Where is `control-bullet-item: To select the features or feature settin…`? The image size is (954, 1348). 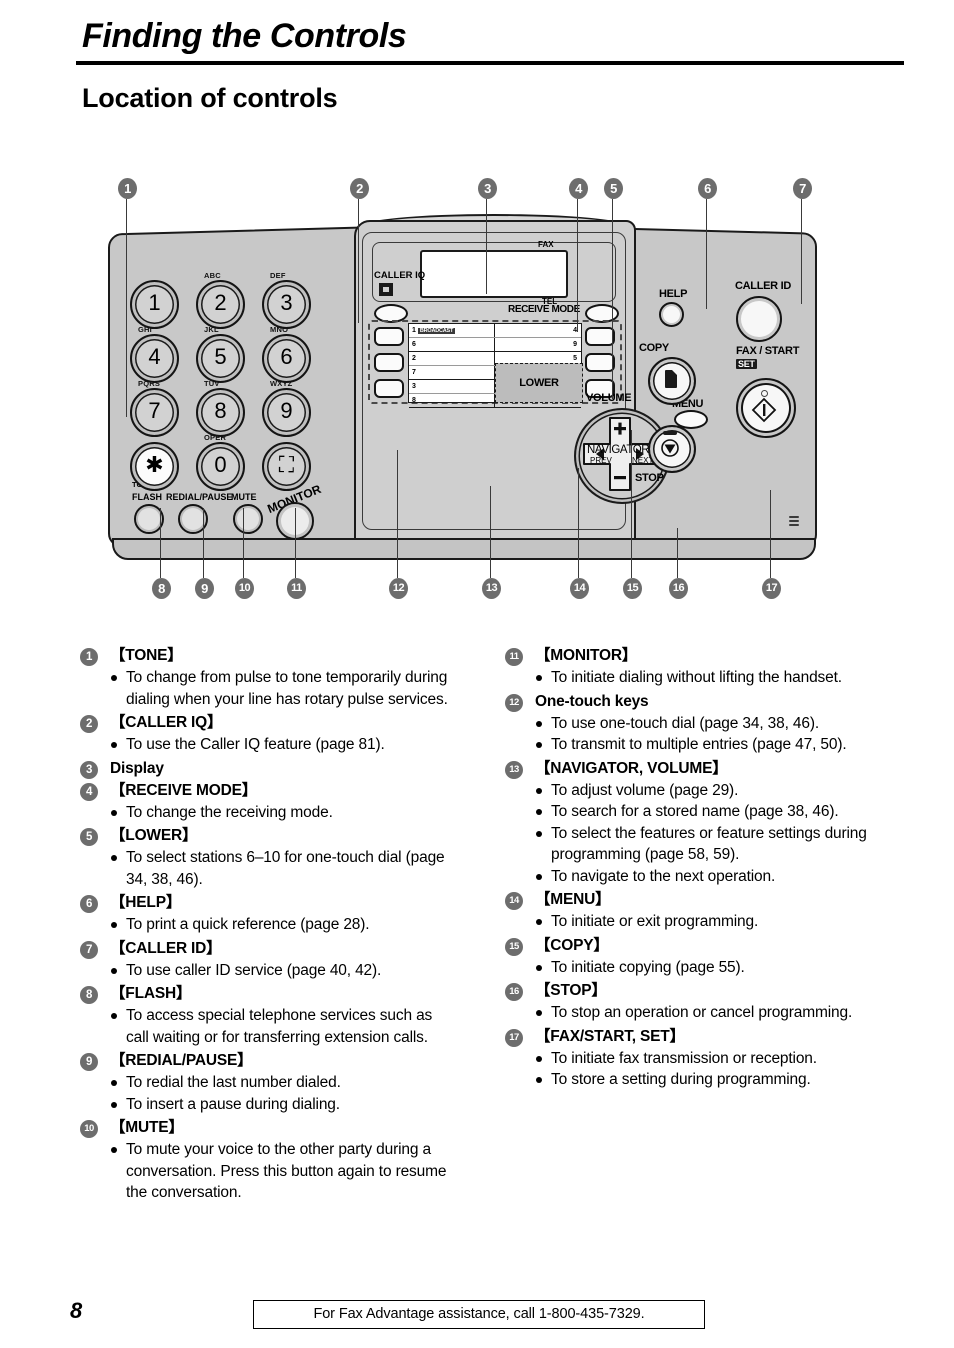 control-bullet-item: To select the features or feature settin… is located at coordinates (706, 844).